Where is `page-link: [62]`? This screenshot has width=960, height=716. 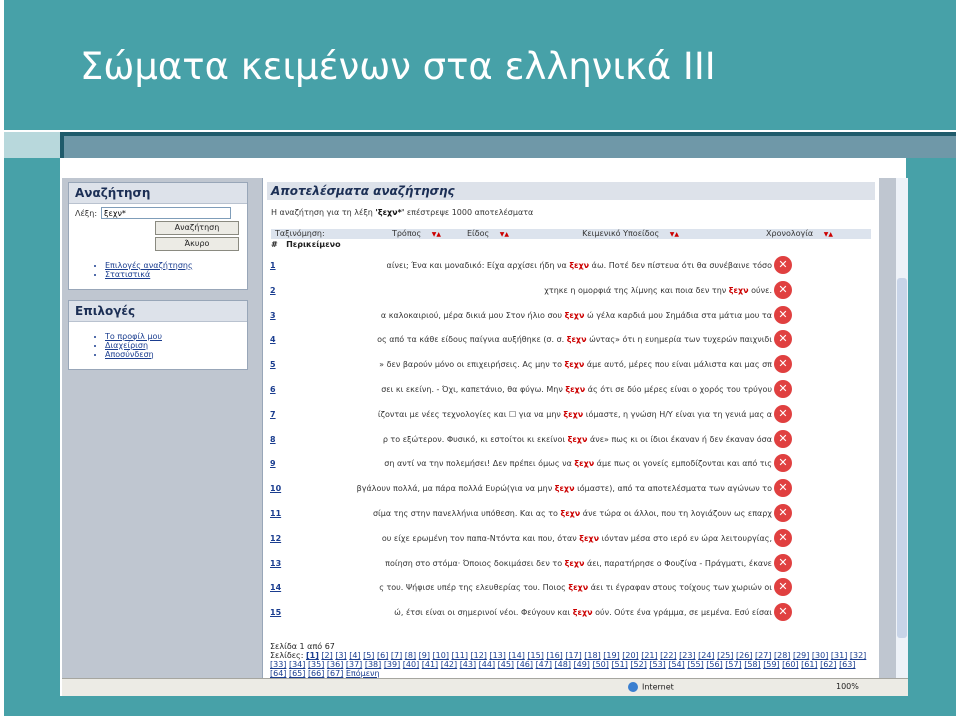
page-link: [62] is located at coordinates (828, 664).